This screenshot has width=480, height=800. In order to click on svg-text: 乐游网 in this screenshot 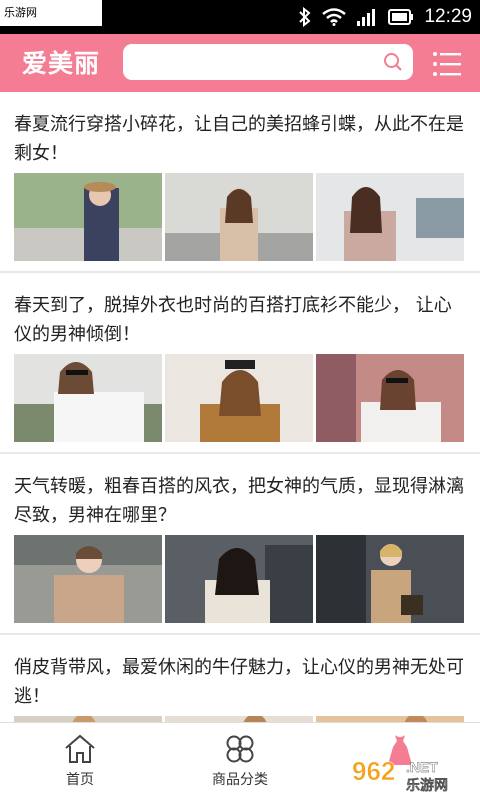, I will do `click(427, 785)`.